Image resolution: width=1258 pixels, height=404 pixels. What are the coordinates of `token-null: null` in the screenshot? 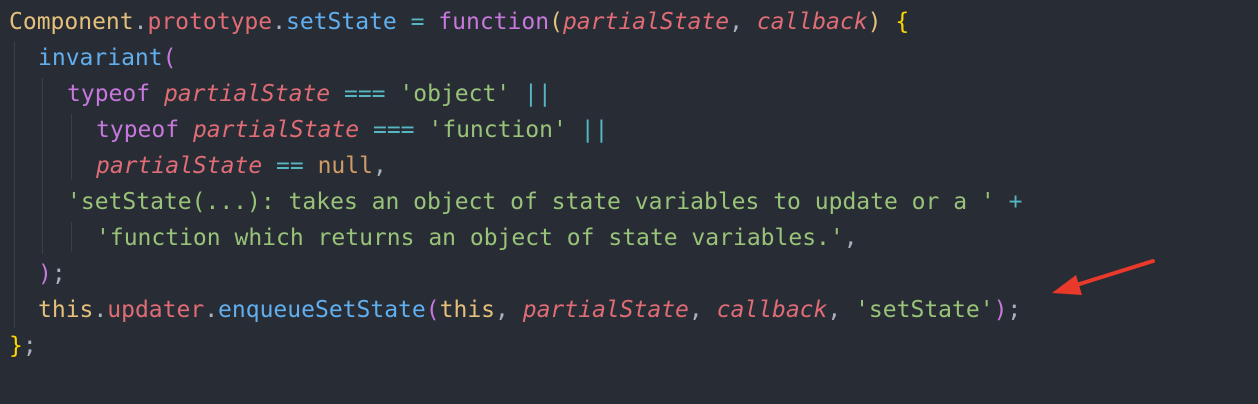 It's located at (345, 166).